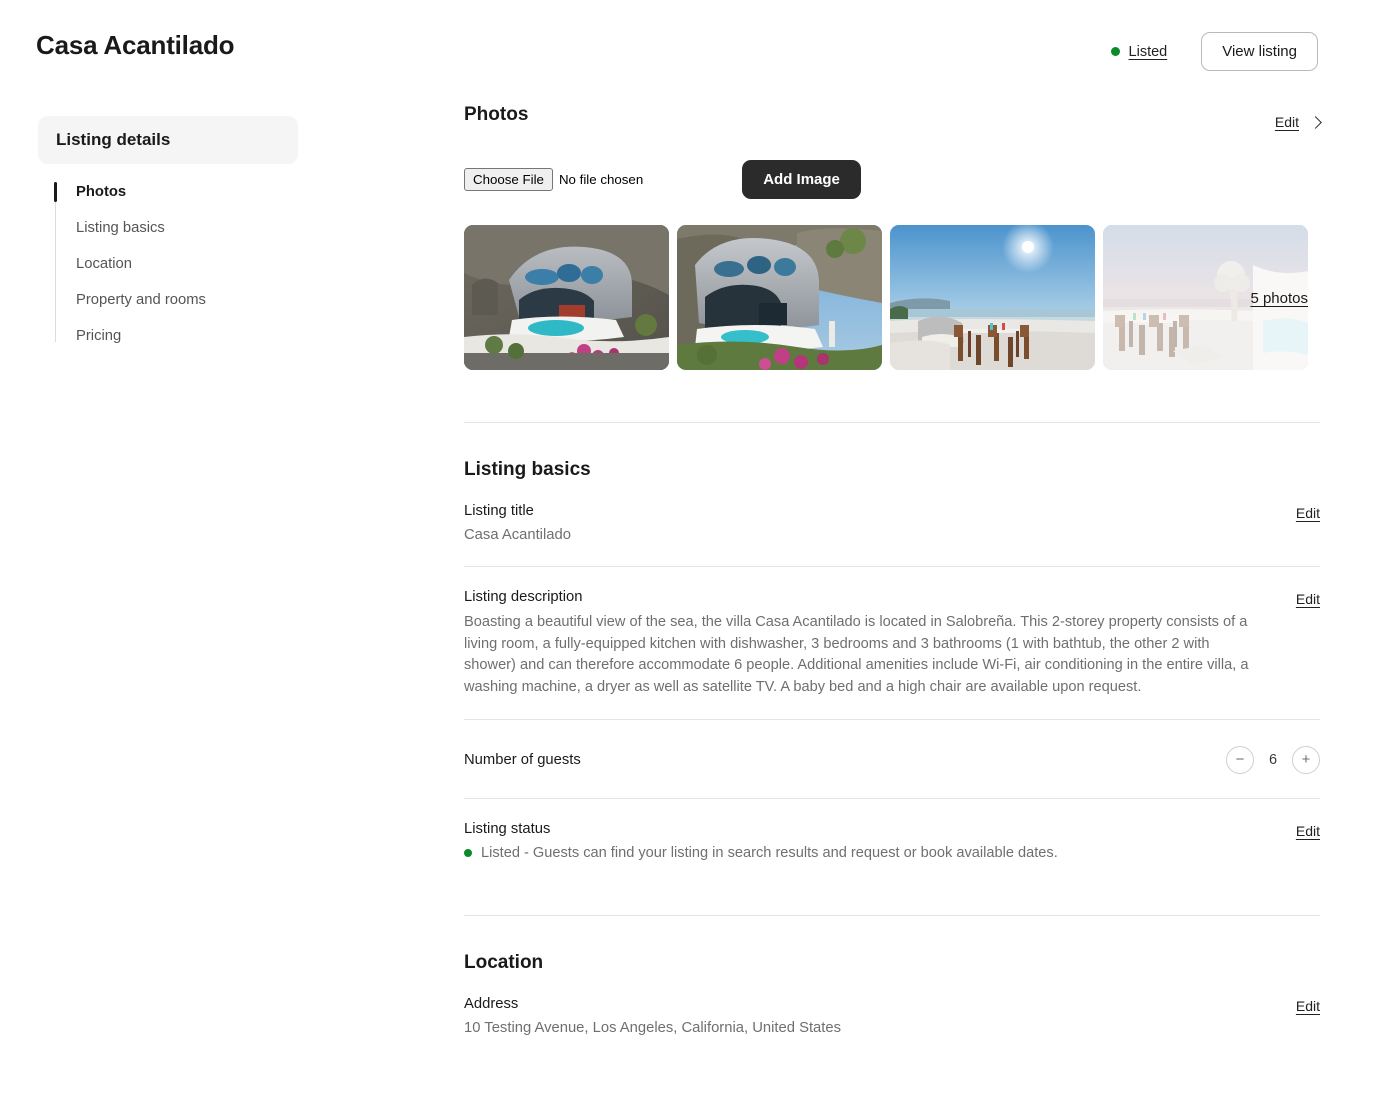 This screenshot has width=1392, height=1118. I want to click on choose-file-button: Choose File, so click(508, 179).